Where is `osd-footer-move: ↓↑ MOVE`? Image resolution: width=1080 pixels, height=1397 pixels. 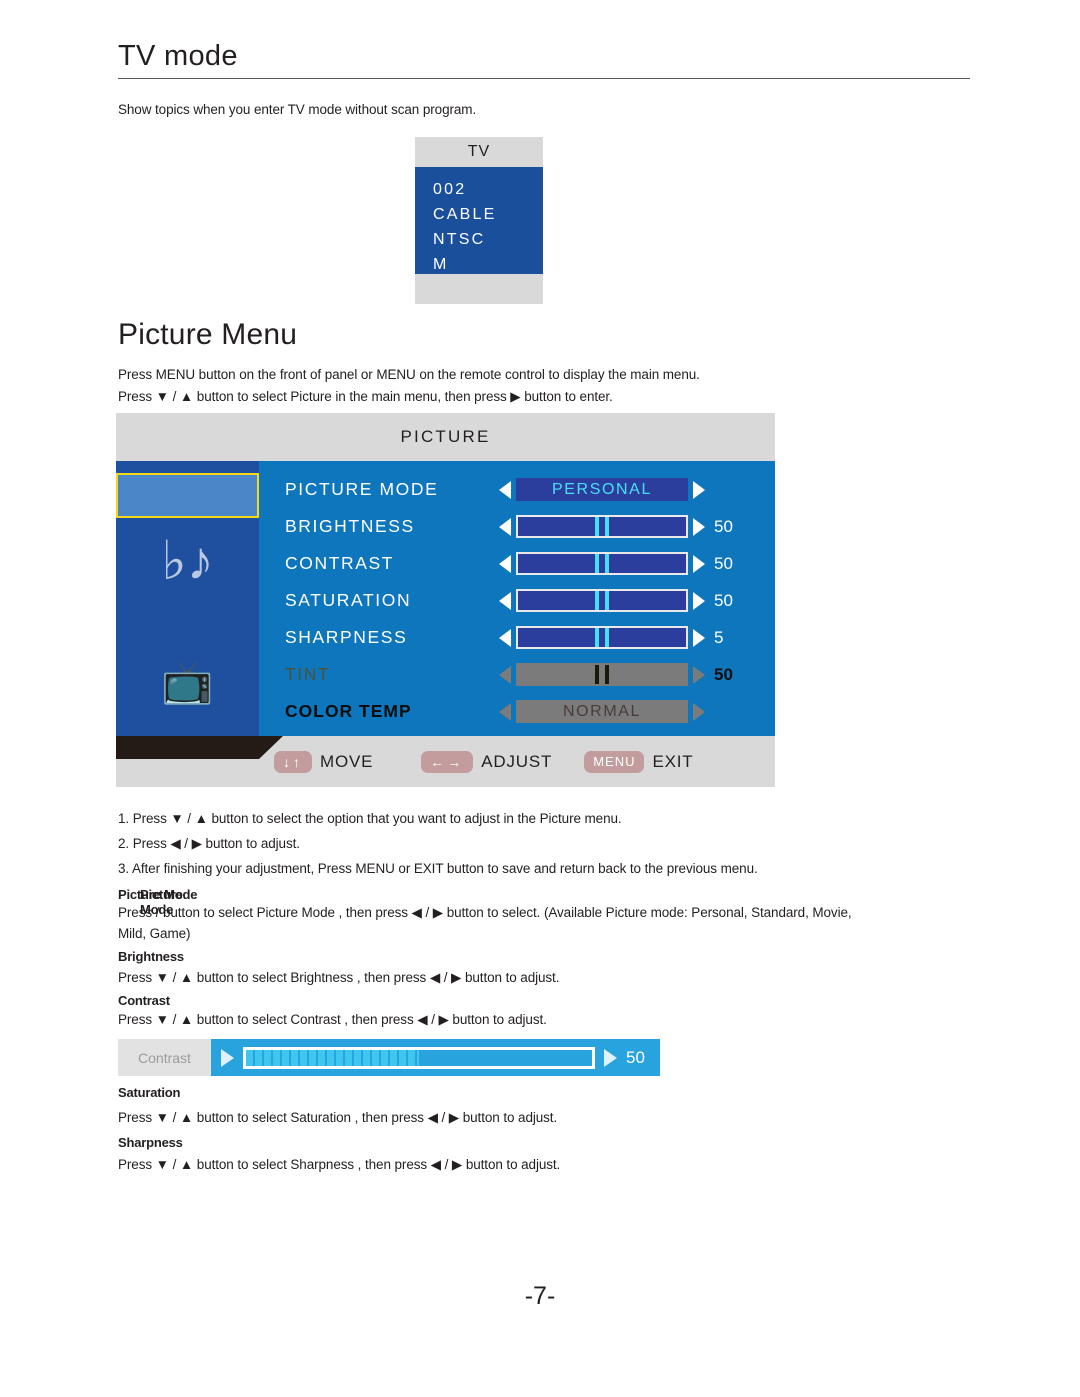
osd-footer-move: ↓↑ MOVE is located at coordinates (324, 761).